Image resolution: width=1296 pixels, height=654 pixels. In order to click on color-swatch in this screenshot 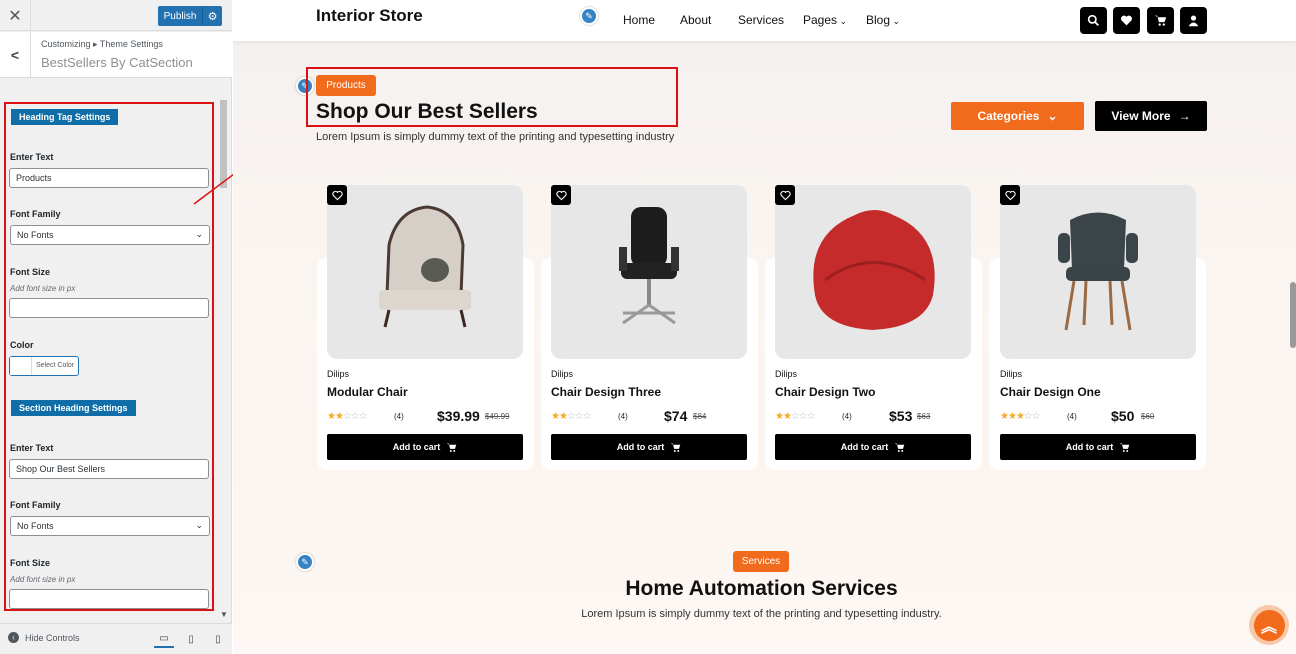, I will do `click(21, 366)`.